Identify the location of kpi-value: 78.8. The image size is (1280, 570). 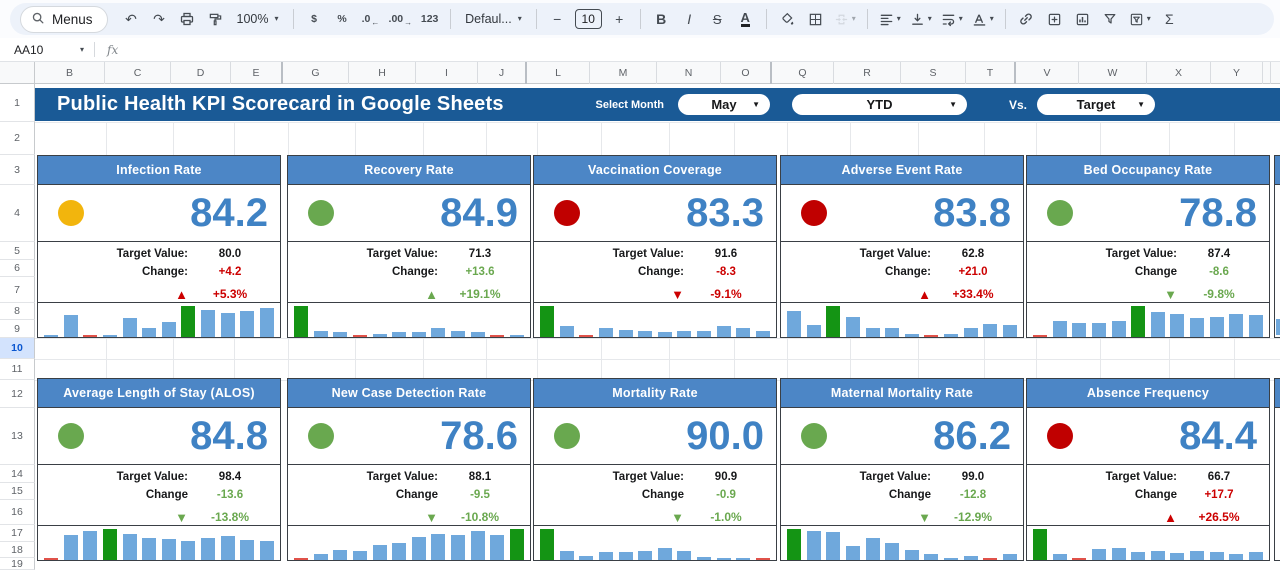
(1218, 213).